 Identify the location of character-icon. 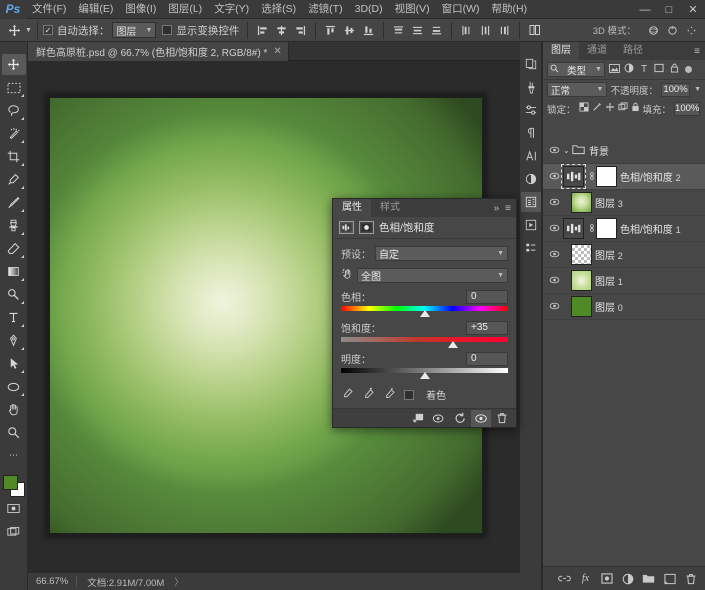
(531, 156).